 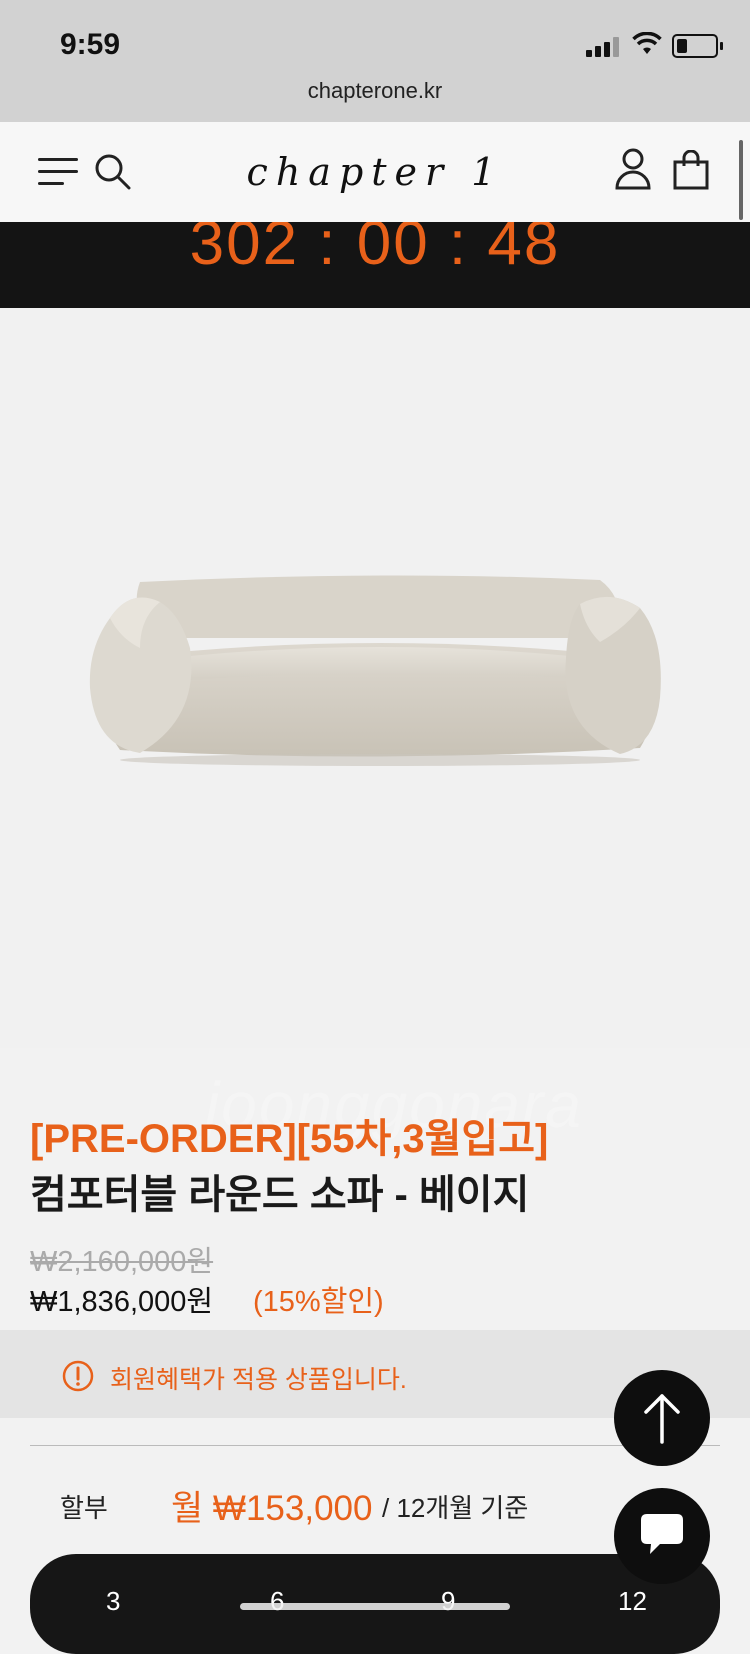 I want to click on installment-amount: 월 ₩153,000, so click(x=272, y=1508).